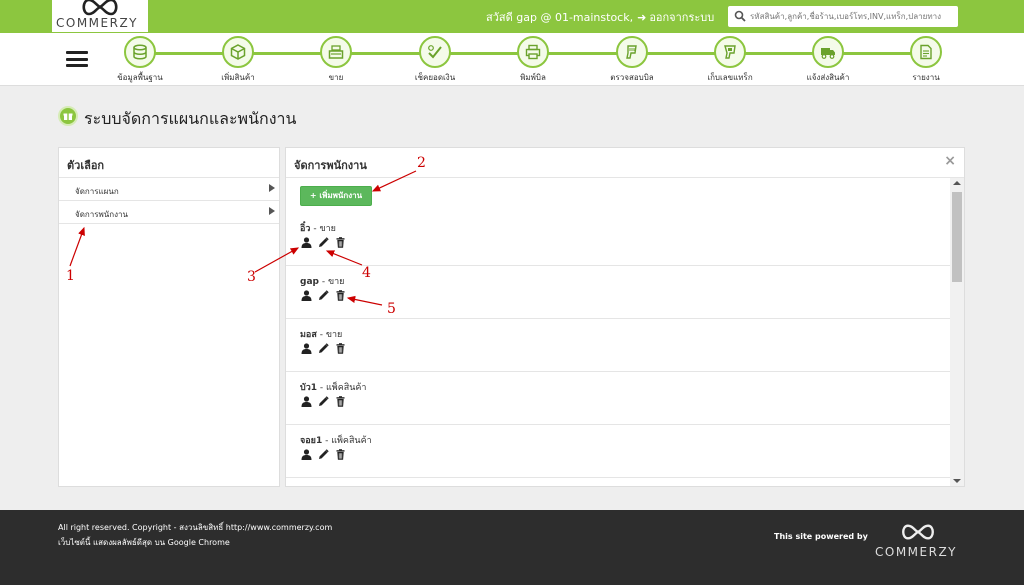 This screenshot has width=1024, height=585. Describe the element at coordinates (926, 52) in the screenshot. I see `report-icon` at that location.